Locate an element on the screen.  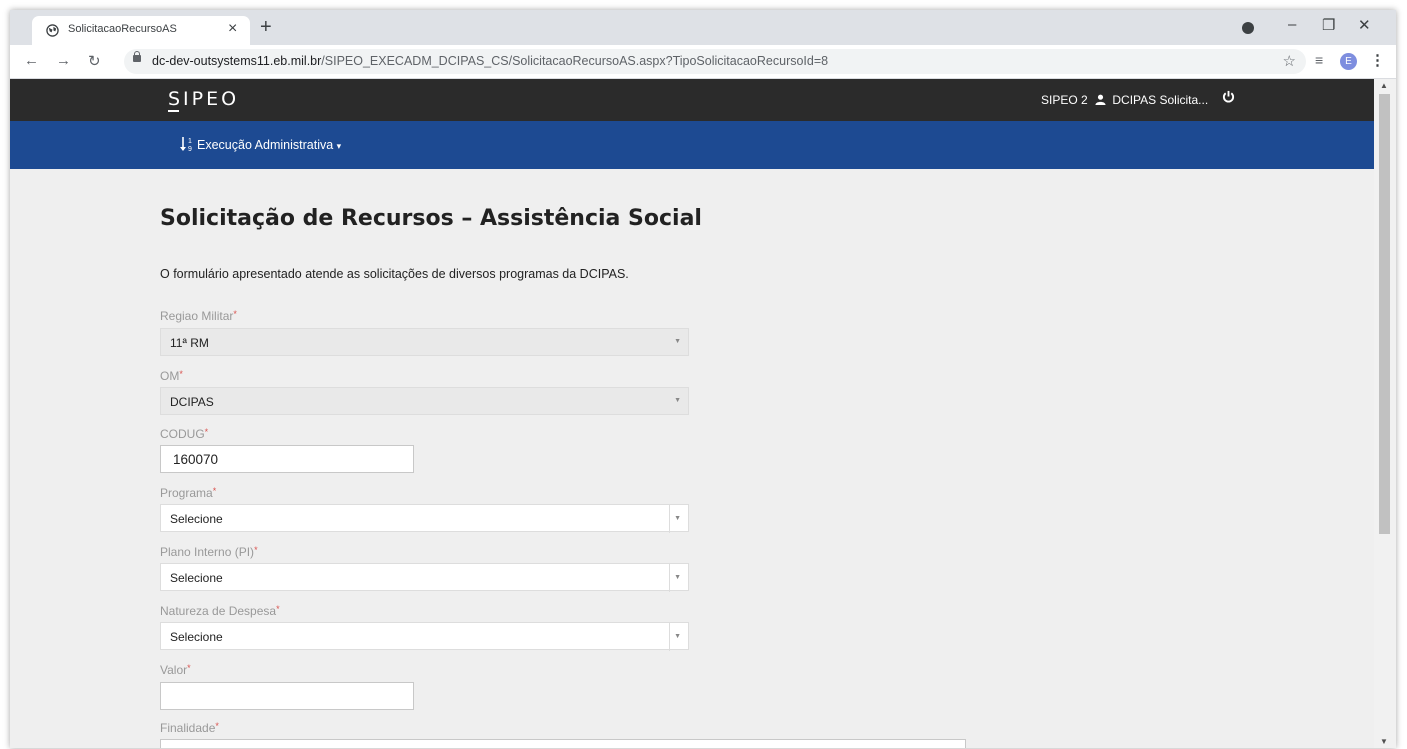
menu-label: Execução Administrativa is located at coordinates (265, 145).